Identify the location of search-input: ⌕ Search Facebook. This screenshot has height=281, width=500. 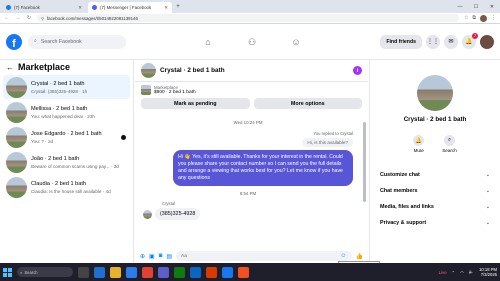
(77, 41).